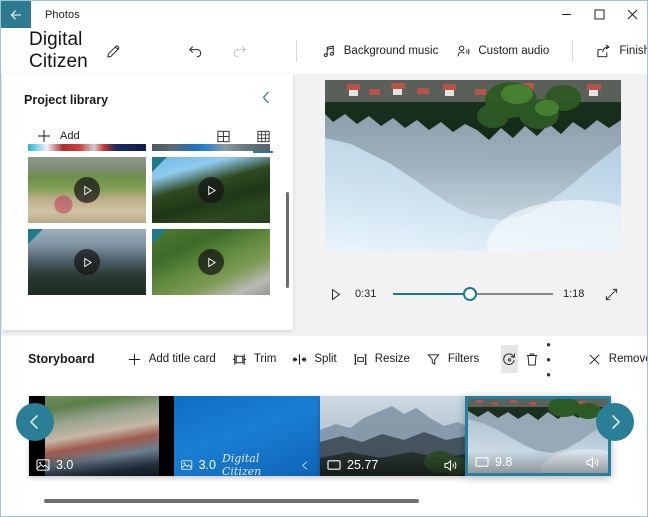  What do you see at coordinates (633, 51) in the screenshot?
I see `finish-video-label: Finish video` at bounding box center [633, 51].